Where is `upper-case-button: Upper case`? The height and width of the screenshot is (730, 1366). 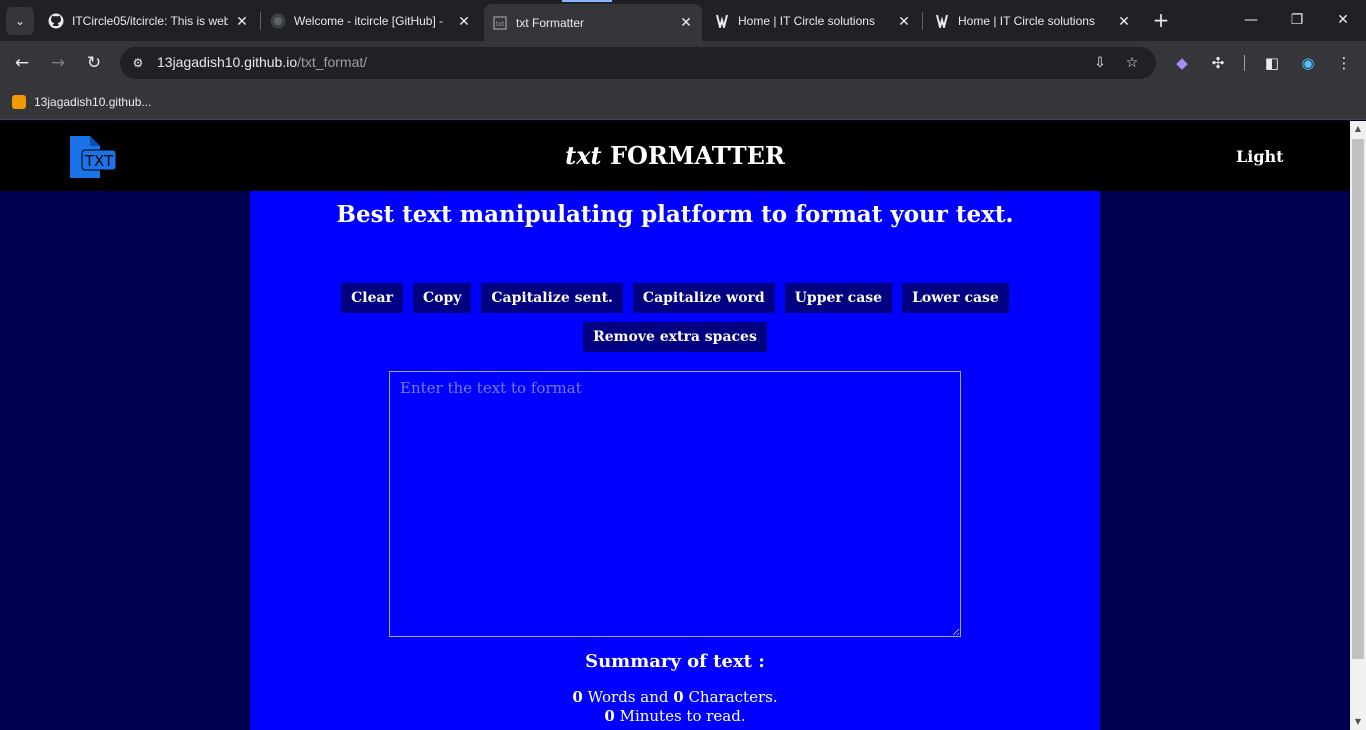
upper-case-button: Upper case is located at coordinates (838, 298).